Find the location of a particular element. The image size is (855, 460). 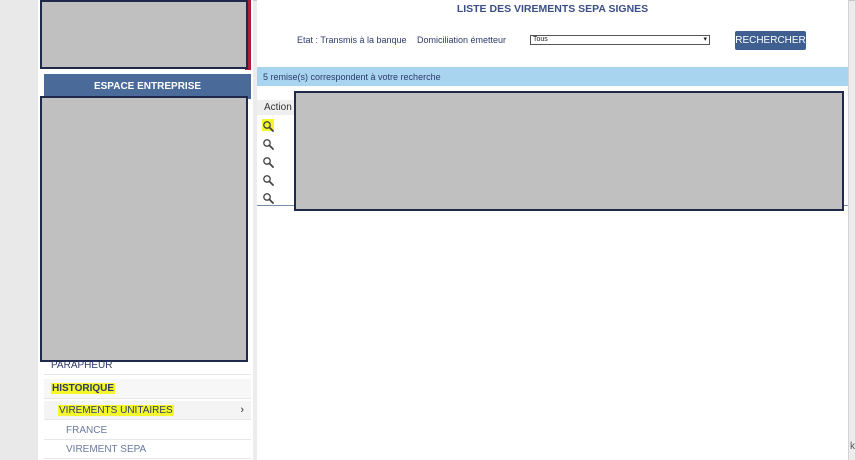

chevron-right-icon: › is located at coordinates (242, 410).